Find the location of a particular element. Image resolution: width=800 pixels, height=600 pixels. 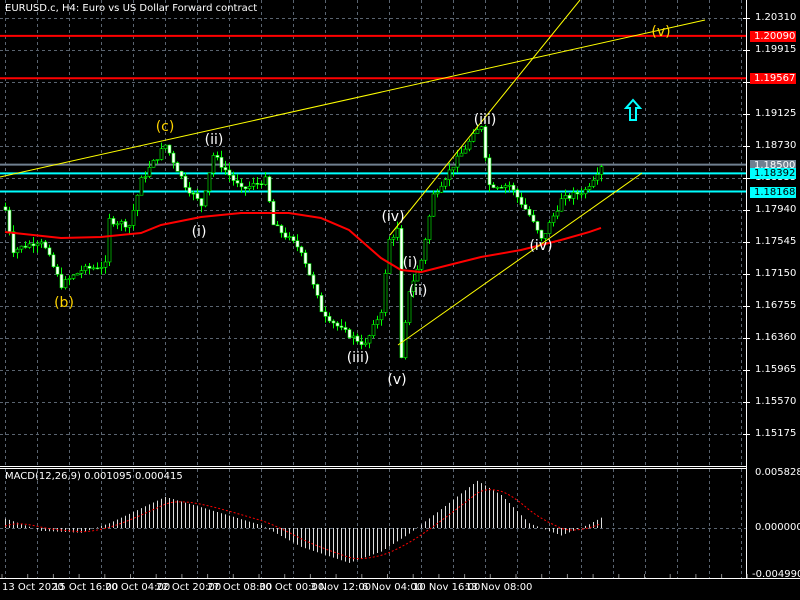

arrow-up-icon is located at coordinates (633, 109).